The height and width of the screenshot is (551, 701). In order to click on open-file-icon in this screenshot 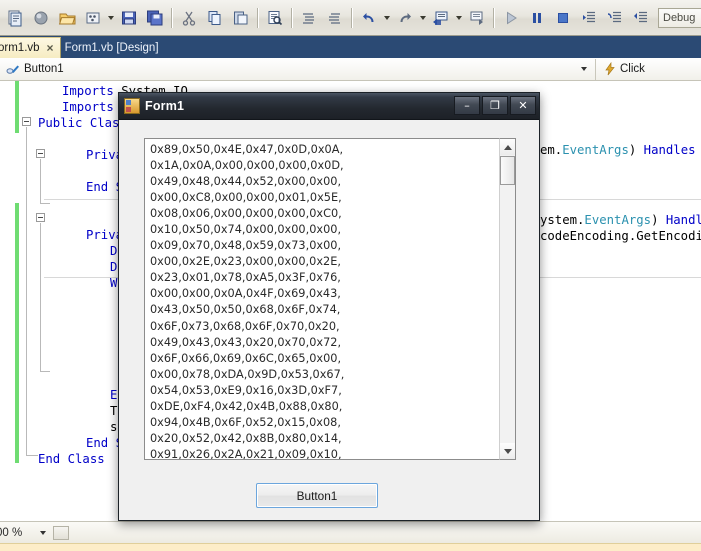, I will do `click(67, 18)`.